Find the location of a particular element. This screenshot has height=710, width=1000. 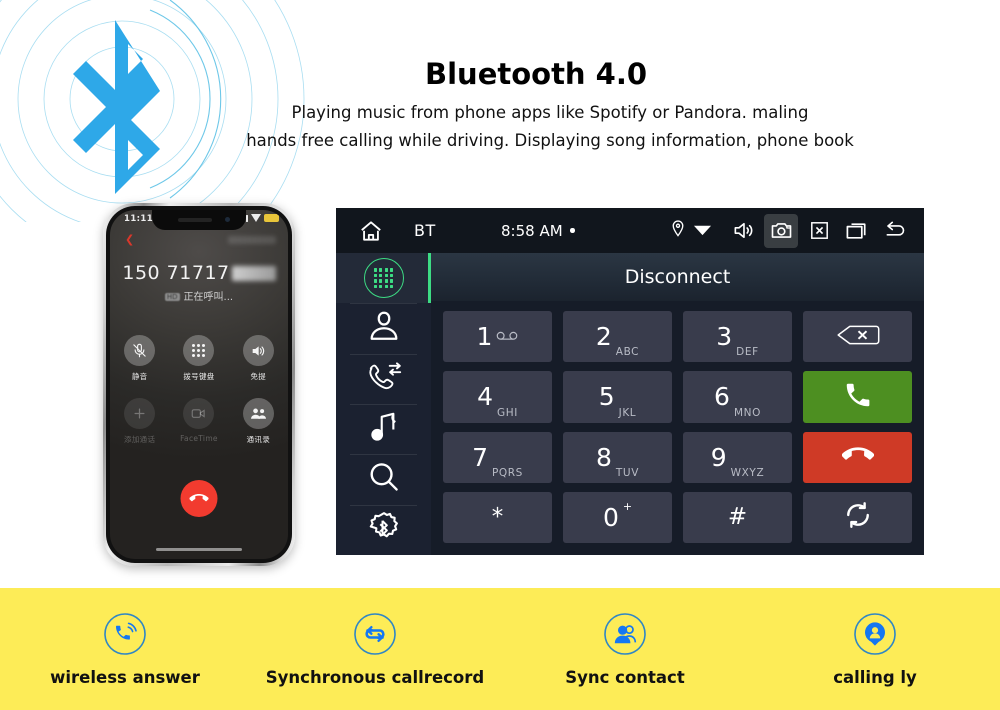

key-letters: TUV is located at coordinates (627, 472).